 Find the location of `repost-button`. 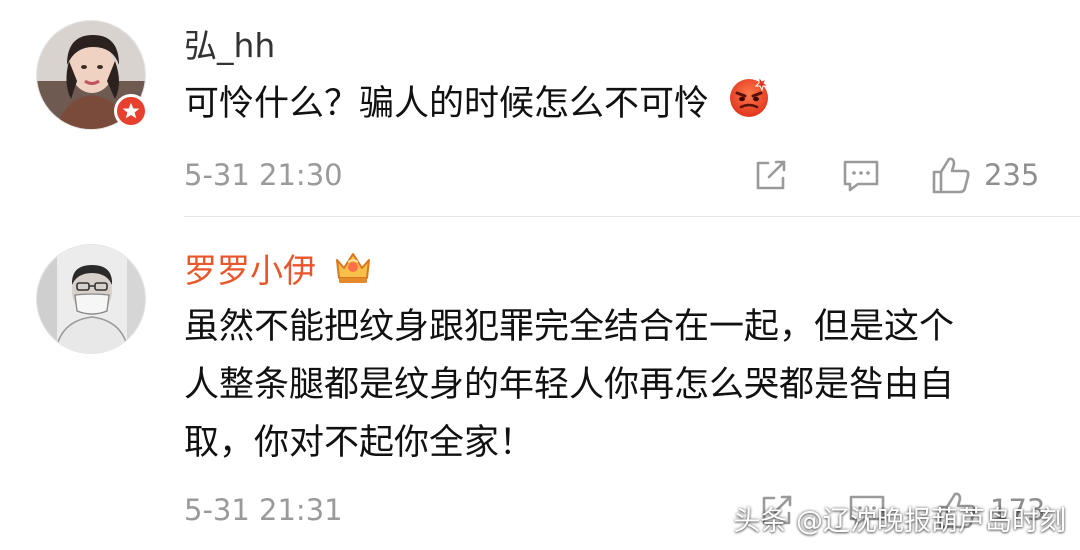

repost-button is located at coordinates (771, 175).